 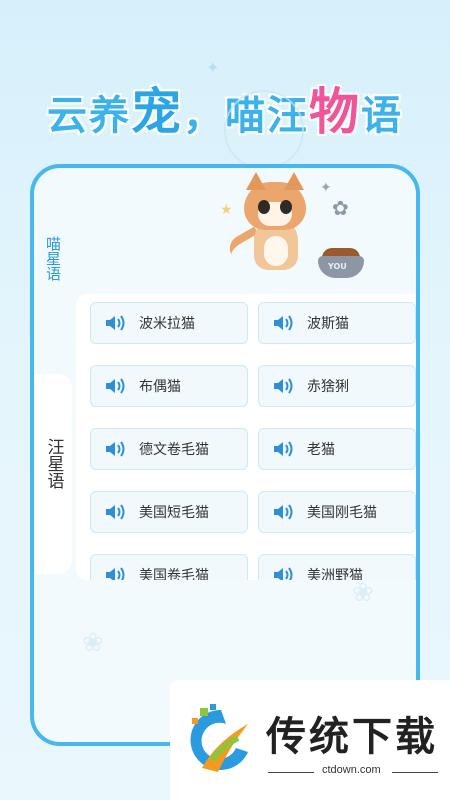 I want to click on watermark-title: 传统下载, so click(x=352, y=737).